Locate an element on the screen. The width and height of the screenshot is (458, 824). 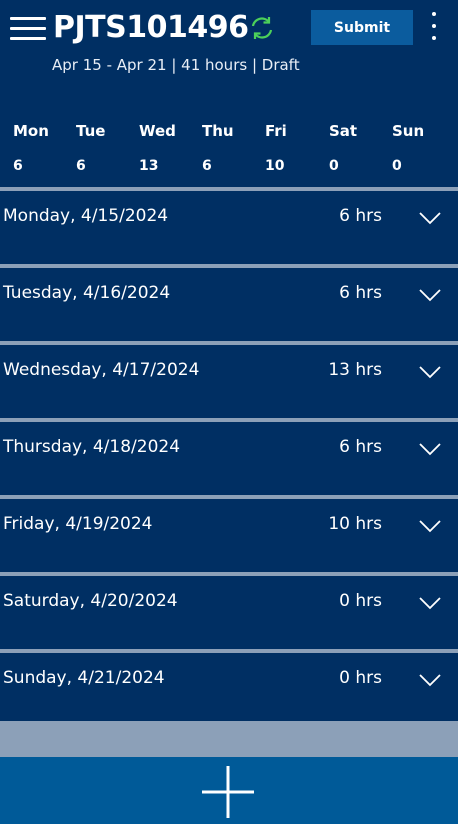
day-date: Wednesday, 4/17/2024 is located at coordinates (101, 370).